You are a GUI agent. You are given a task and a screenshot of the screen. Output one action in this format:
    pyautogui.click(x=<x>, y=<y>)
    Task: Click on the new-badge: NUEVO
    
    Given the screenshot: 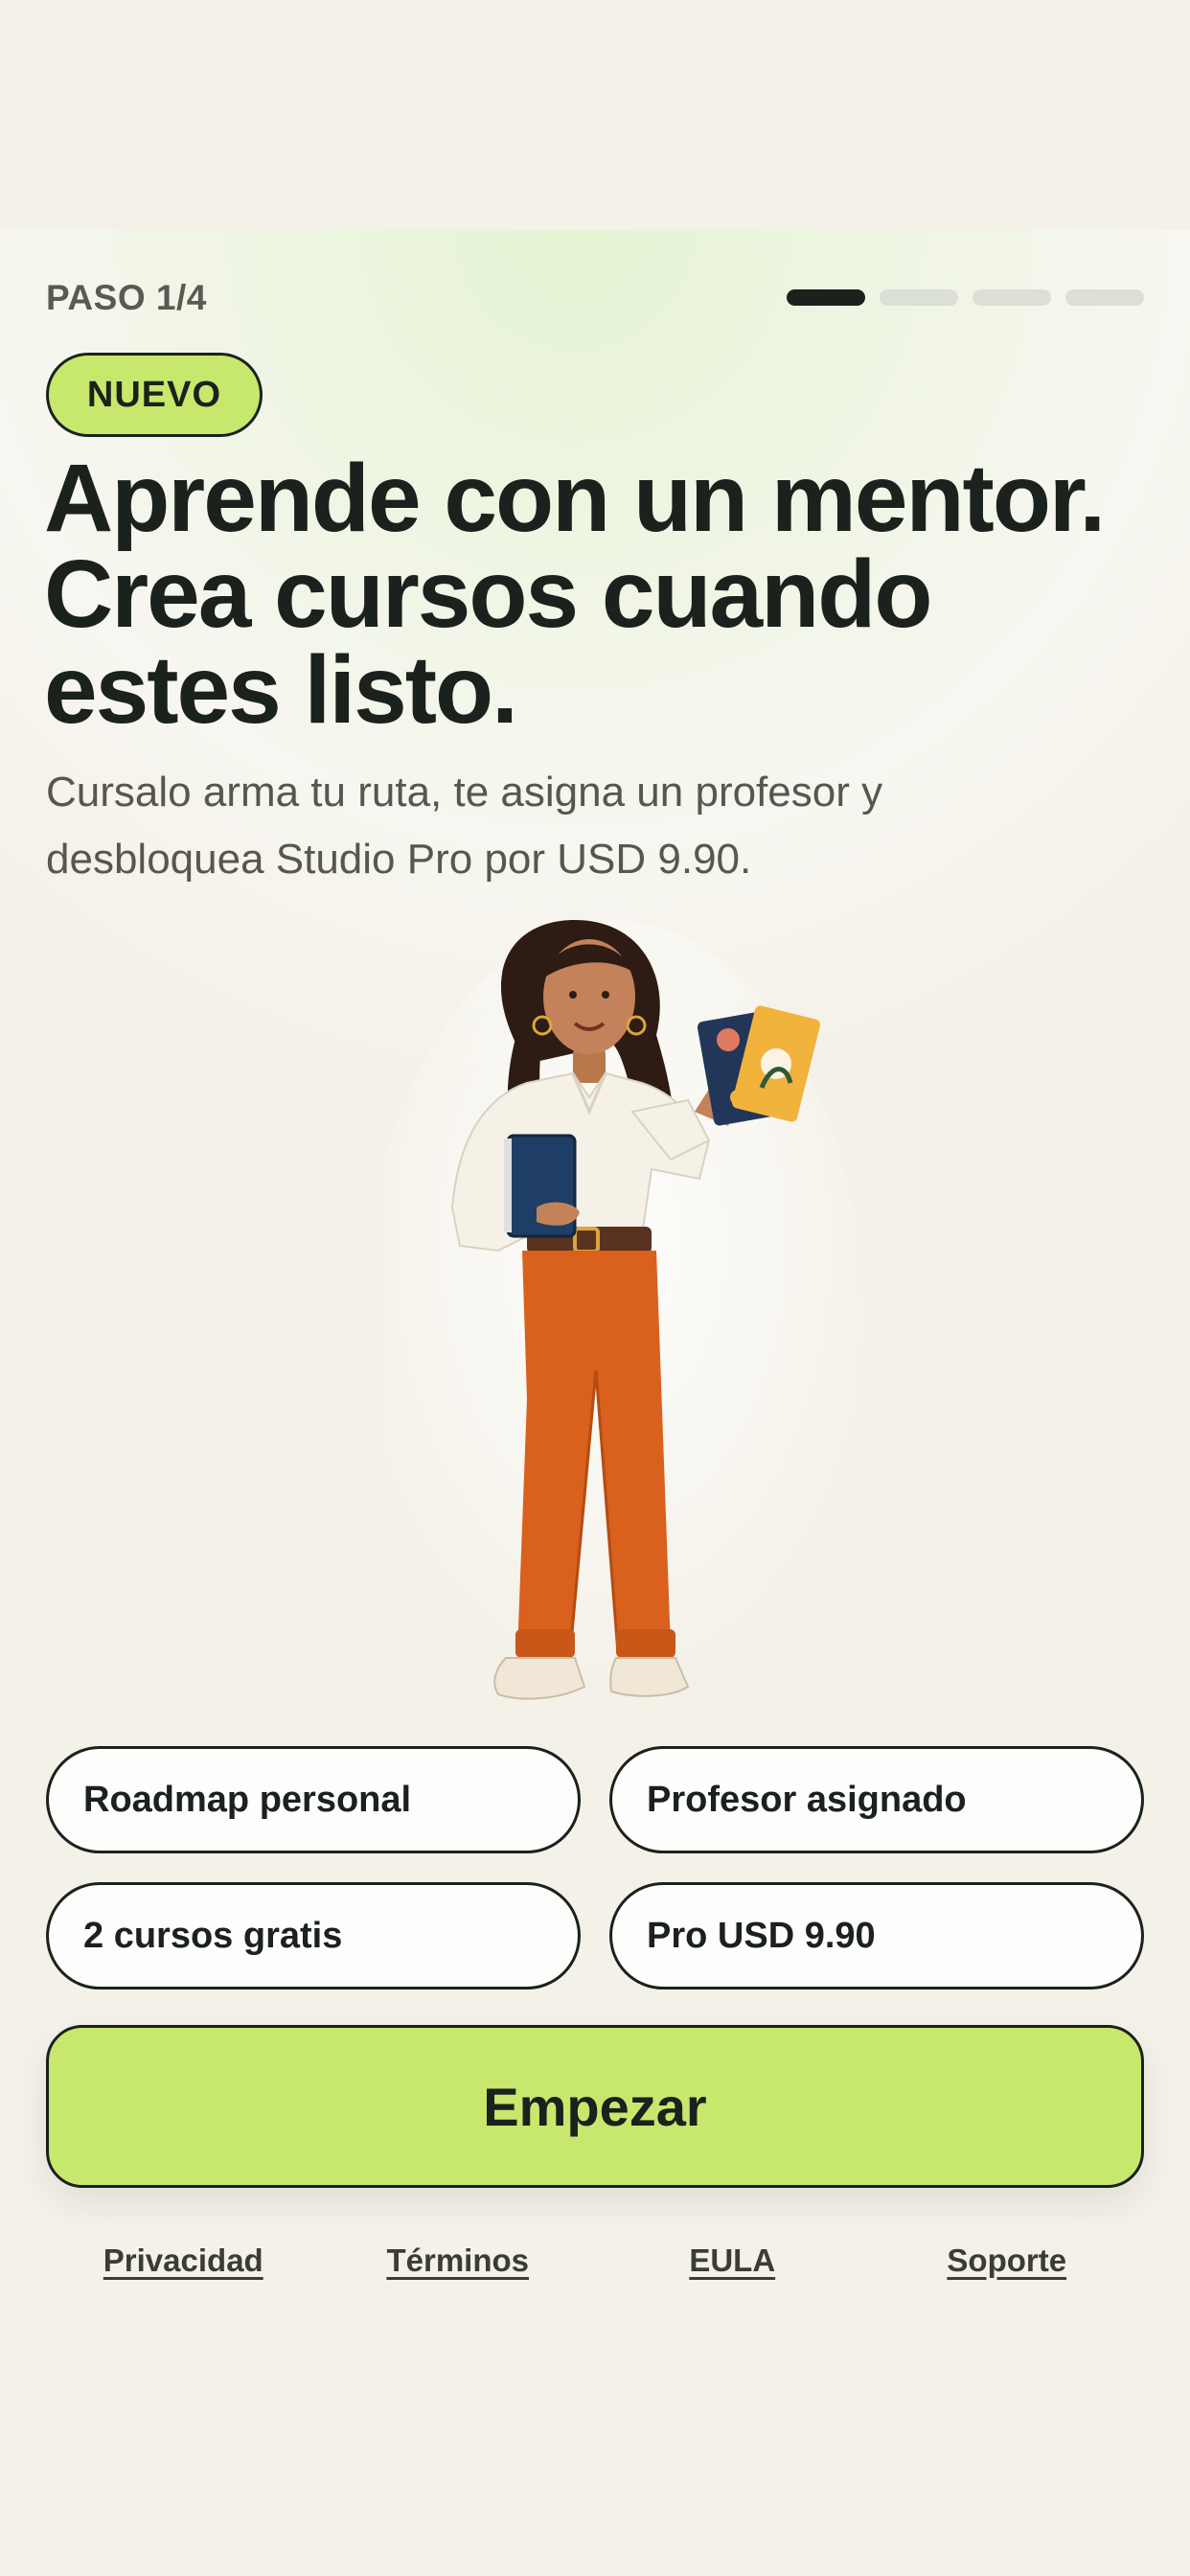 What is the action you would take?
    pyautogui.click(x=155, y=395)
    